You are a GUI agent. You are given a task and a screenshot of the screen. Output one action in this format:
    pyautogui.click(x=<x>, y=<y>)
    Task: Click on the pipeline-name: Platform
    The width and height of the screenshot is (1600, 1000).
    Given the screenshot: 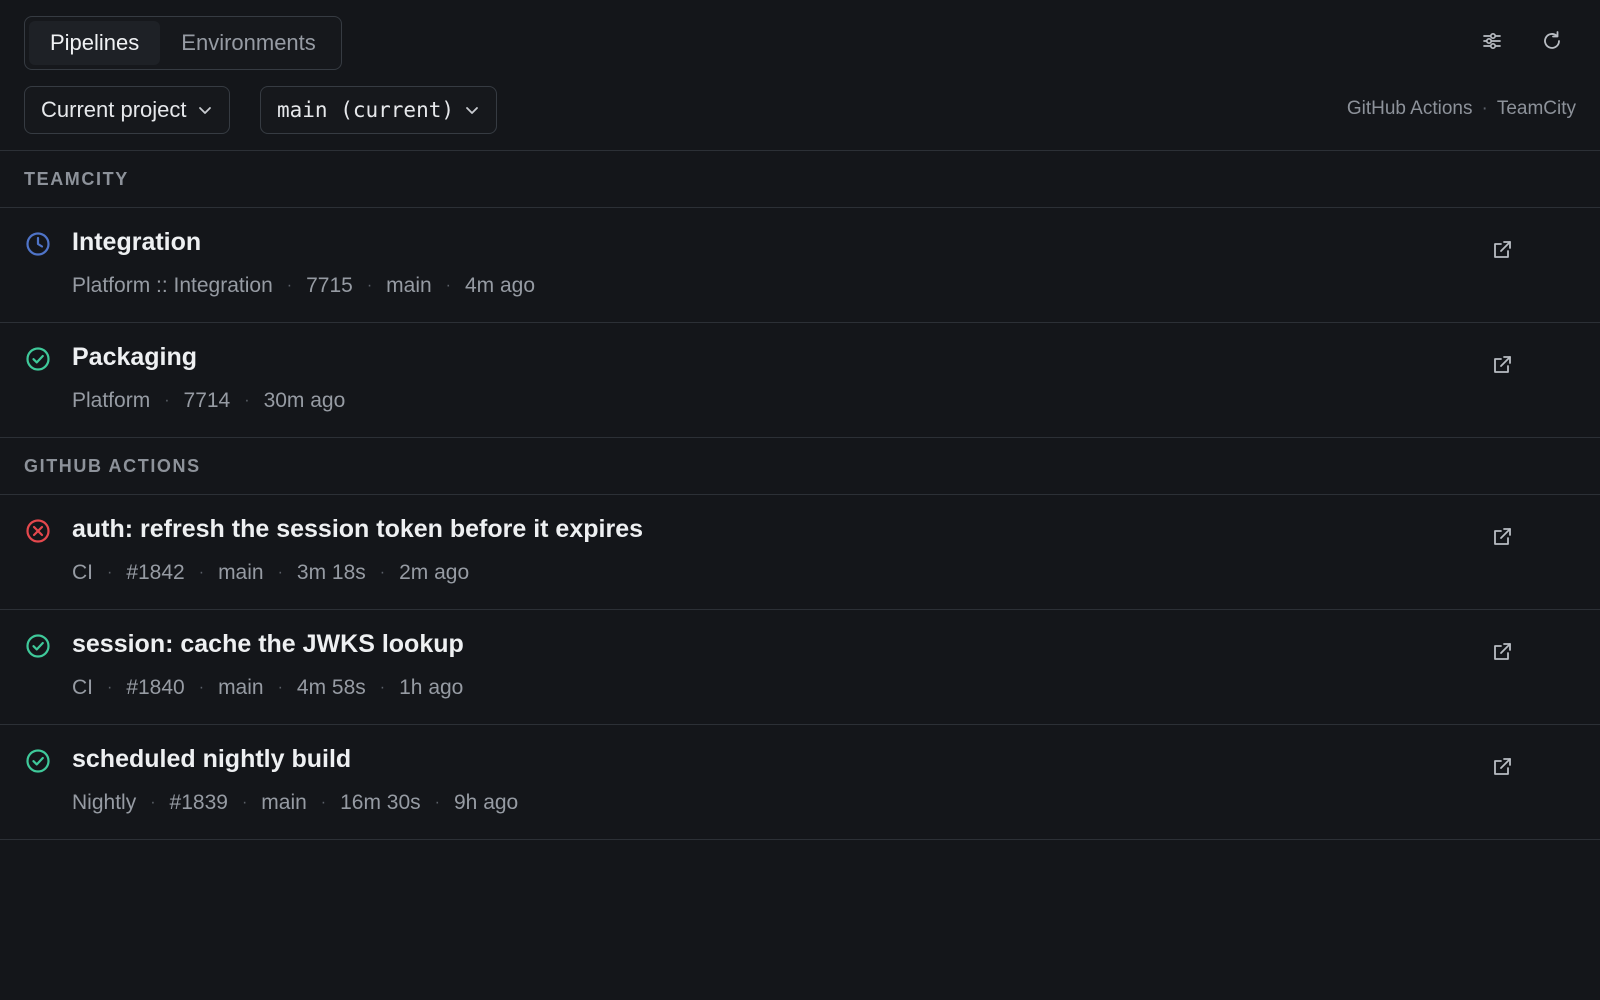 What is the action you would take?
    pyautogui.click(x=111, y=400)
    